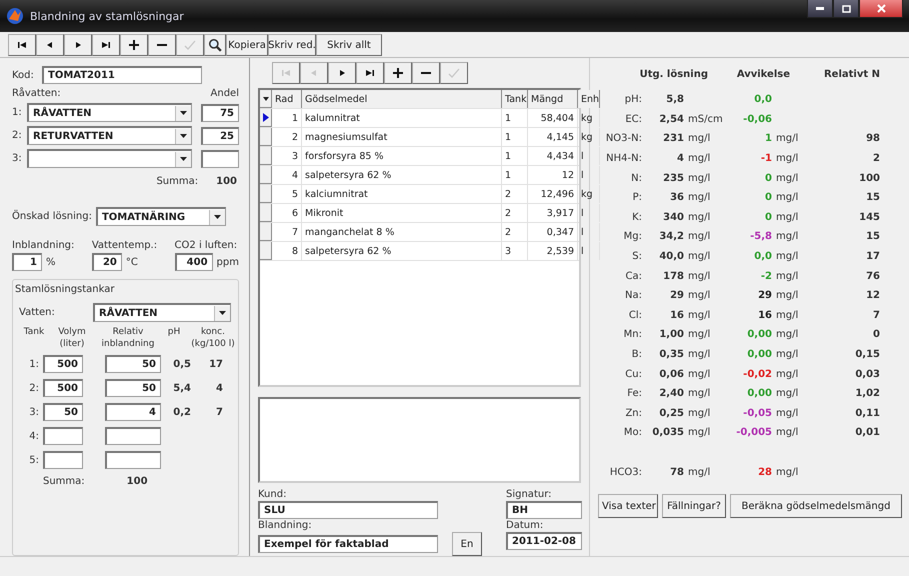 Image resolution: width=909 pixels, height=576 pixels. I want to click on table-cell: 4,434, so click(553, 156).